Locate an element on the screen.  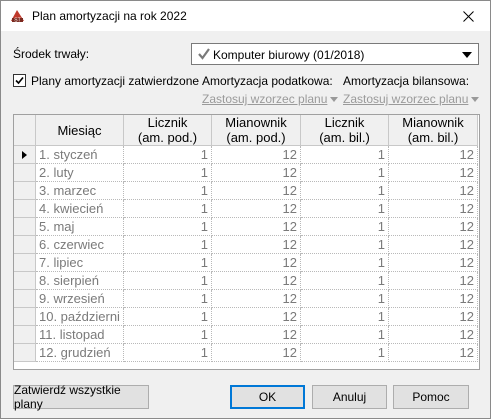
approve-all-button: Zatwierdź wszystkie plany is located at coordinates (81, 397).